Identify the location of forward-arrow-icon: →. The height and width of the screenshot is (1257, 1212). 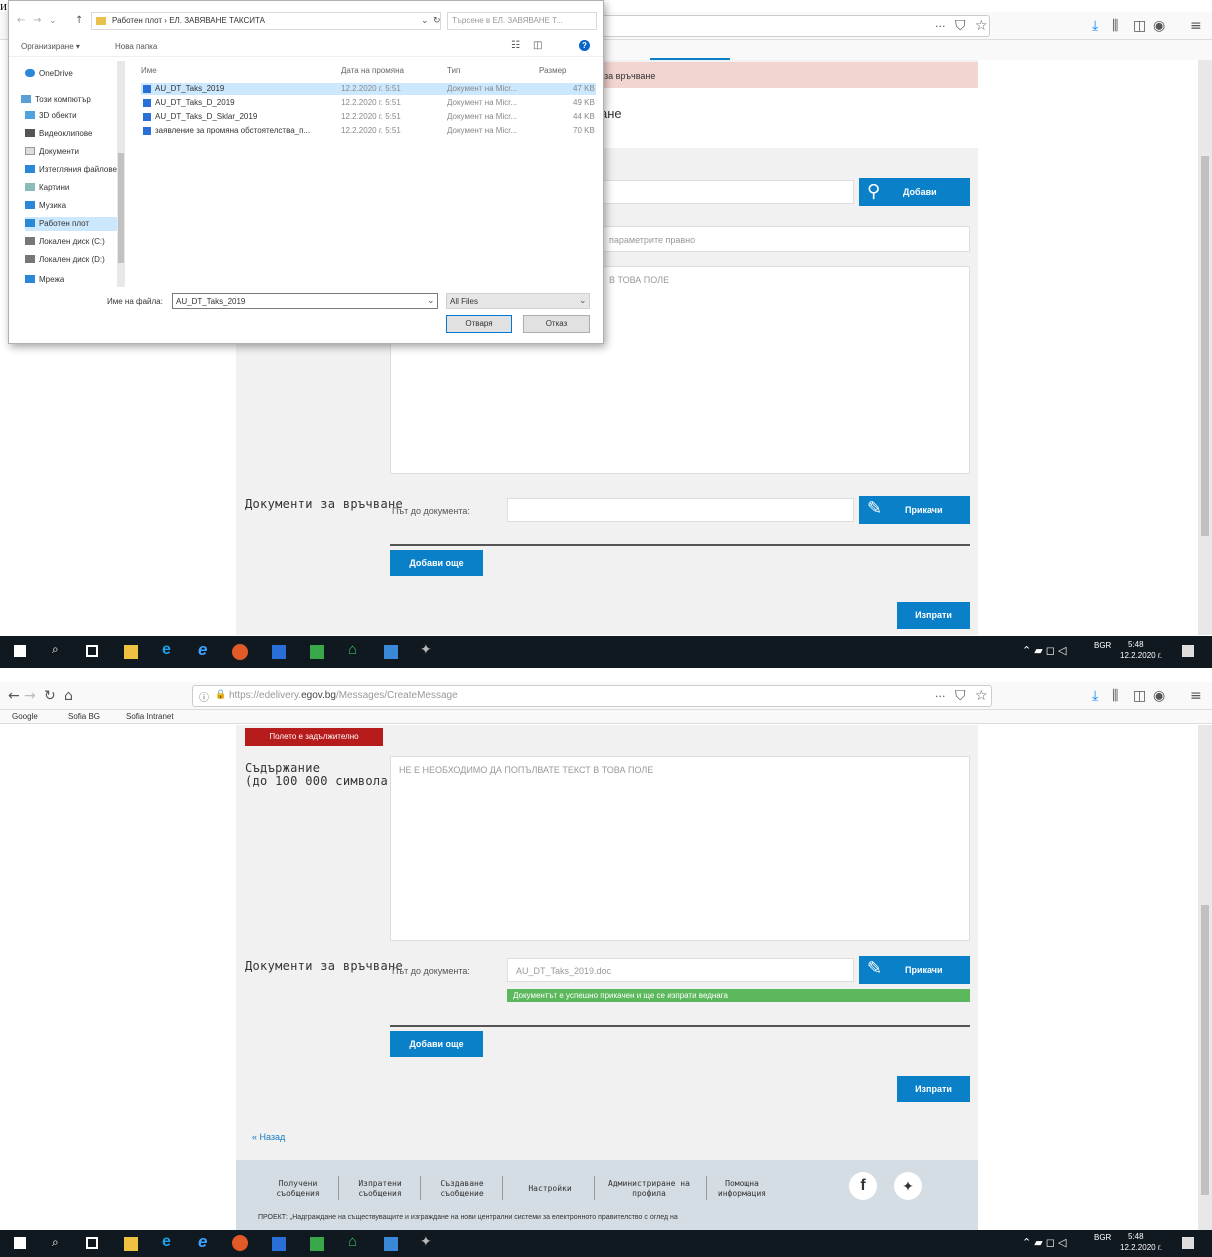
(37, 21).